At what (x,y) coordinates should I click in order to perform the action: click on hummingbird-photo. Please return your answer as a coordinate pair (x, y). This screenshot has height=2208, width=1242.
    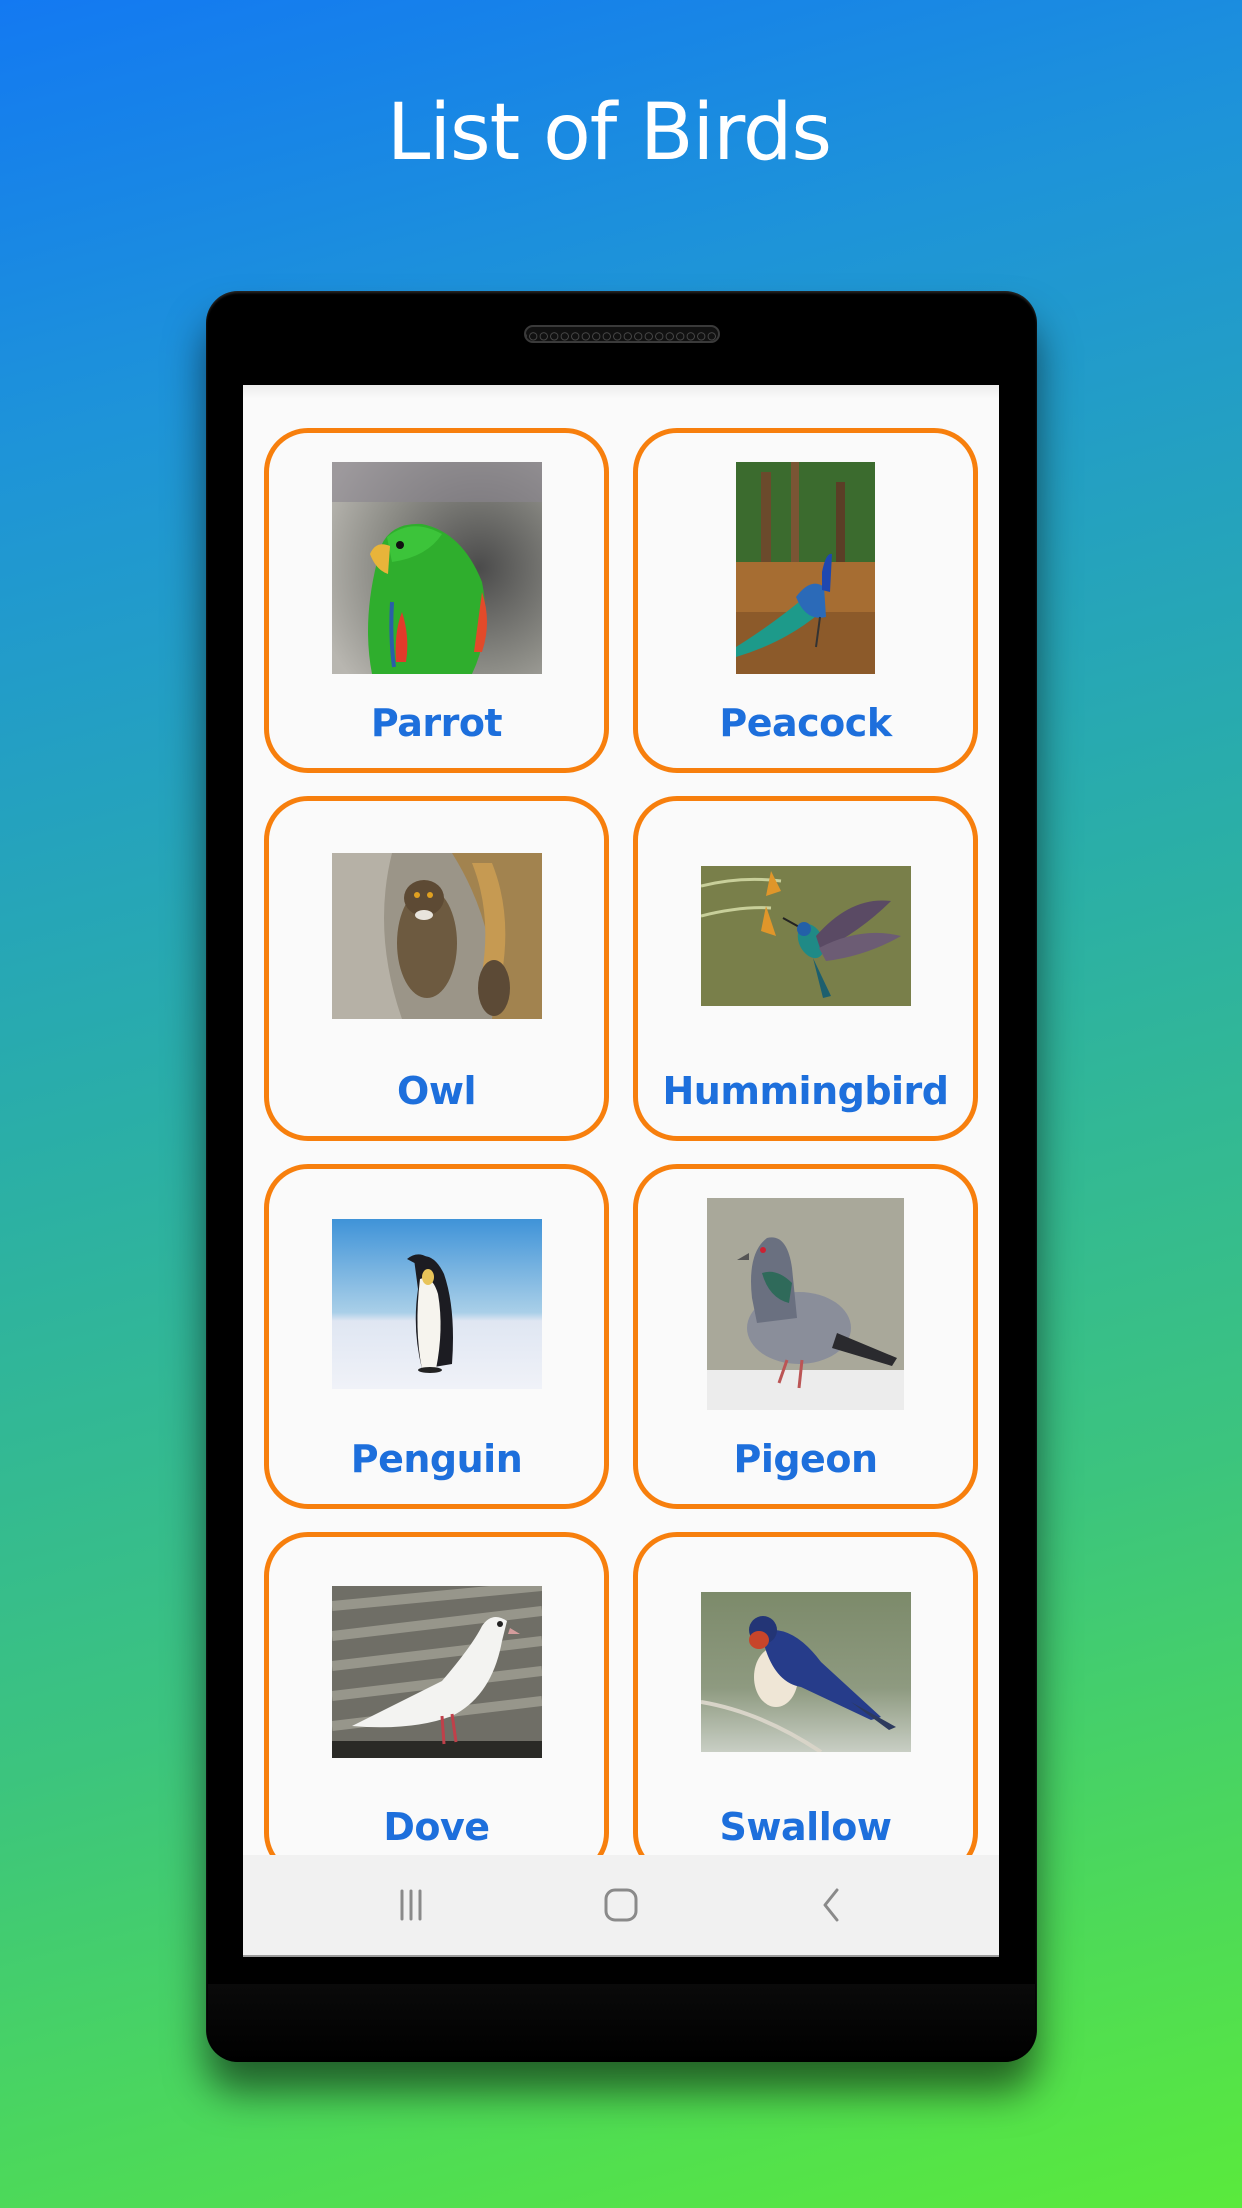
    Looking at the image, I should click on (805, 936).